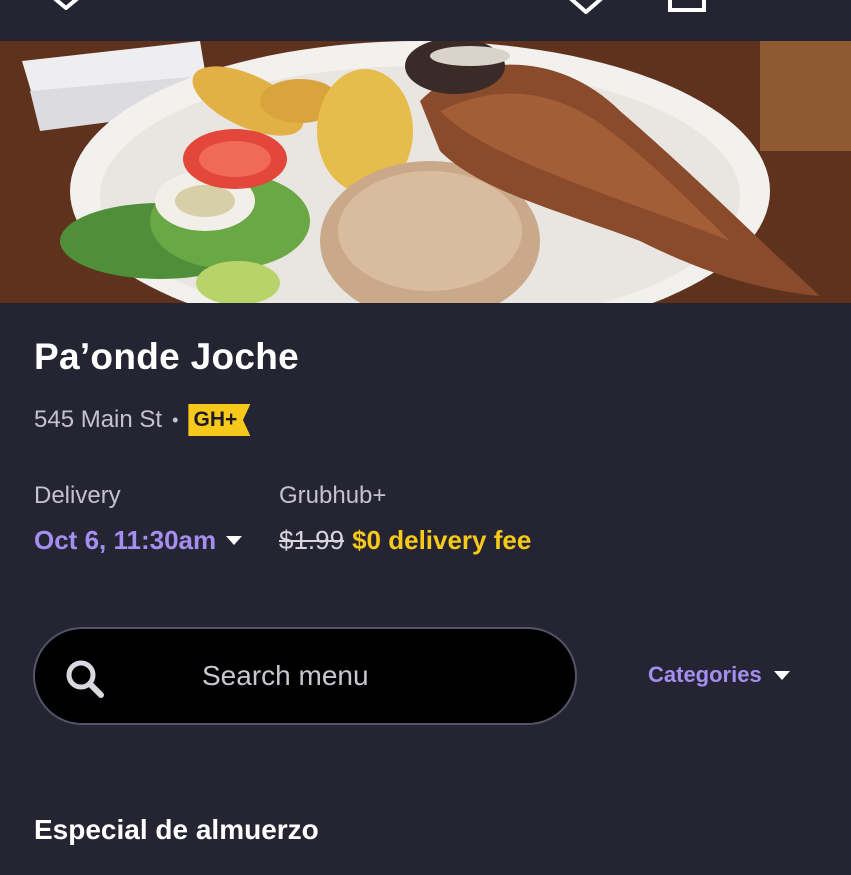  Describe the element at coordinates (333, 495) in the screenshot. I see `grubhub-plus-label: Grubhub+` at that location.